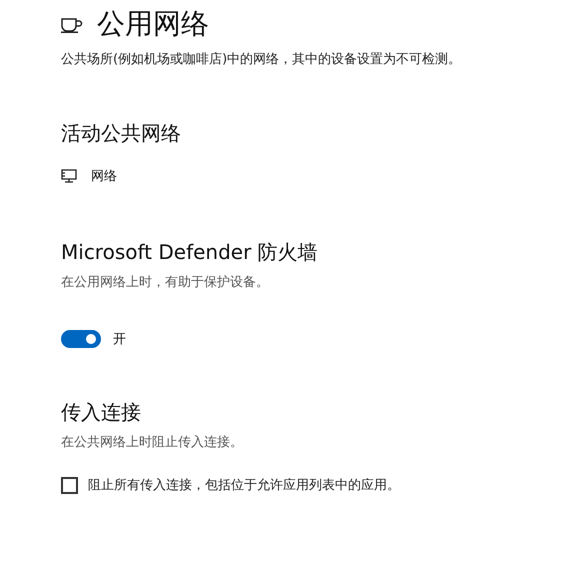 The width and height of the screenshot is (573, 561). What do you see at coordinates (165, 283) in the screenshot?
I see `section-description: 在公用网络上时，有助于保护设备。` at bounding box center [165, 283].